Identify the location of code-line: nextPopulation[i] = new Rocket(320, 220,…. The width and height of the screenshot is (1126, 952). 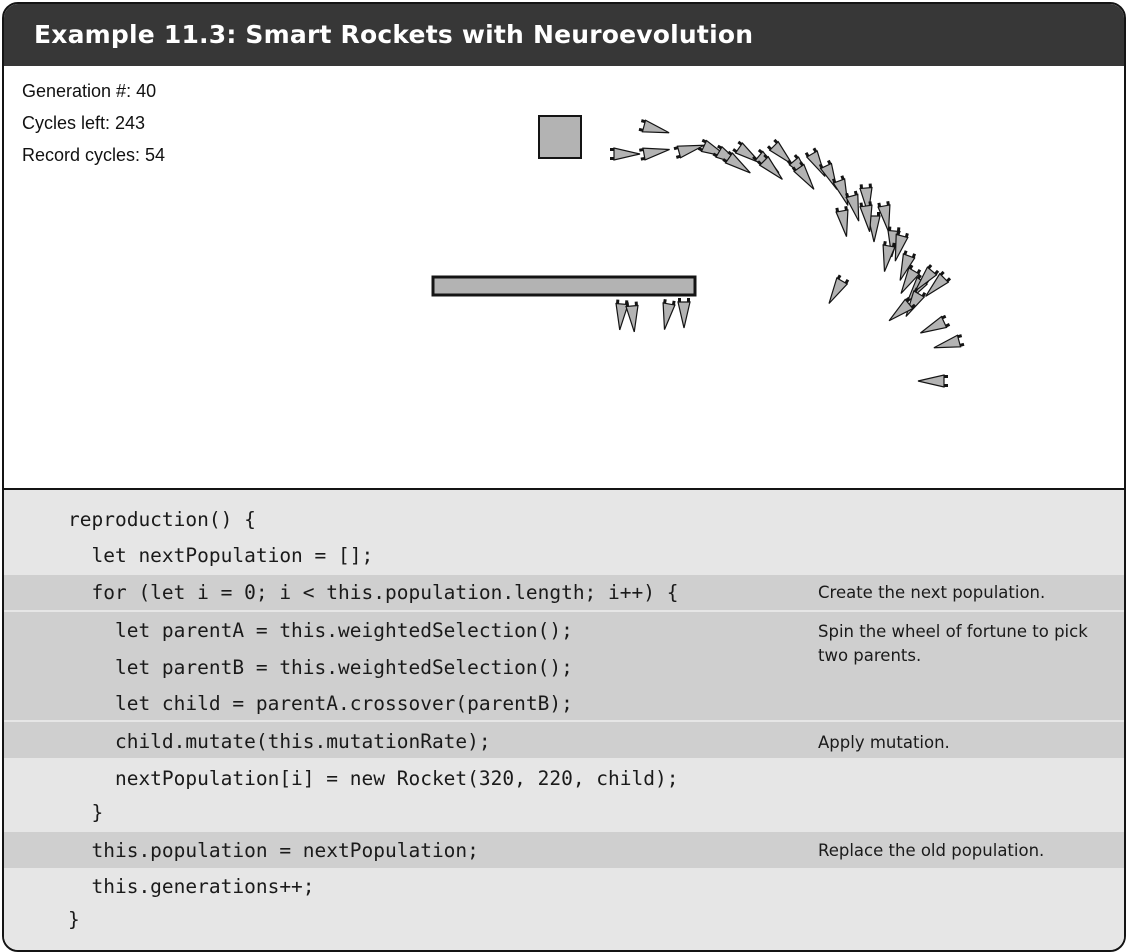
(373, 778).